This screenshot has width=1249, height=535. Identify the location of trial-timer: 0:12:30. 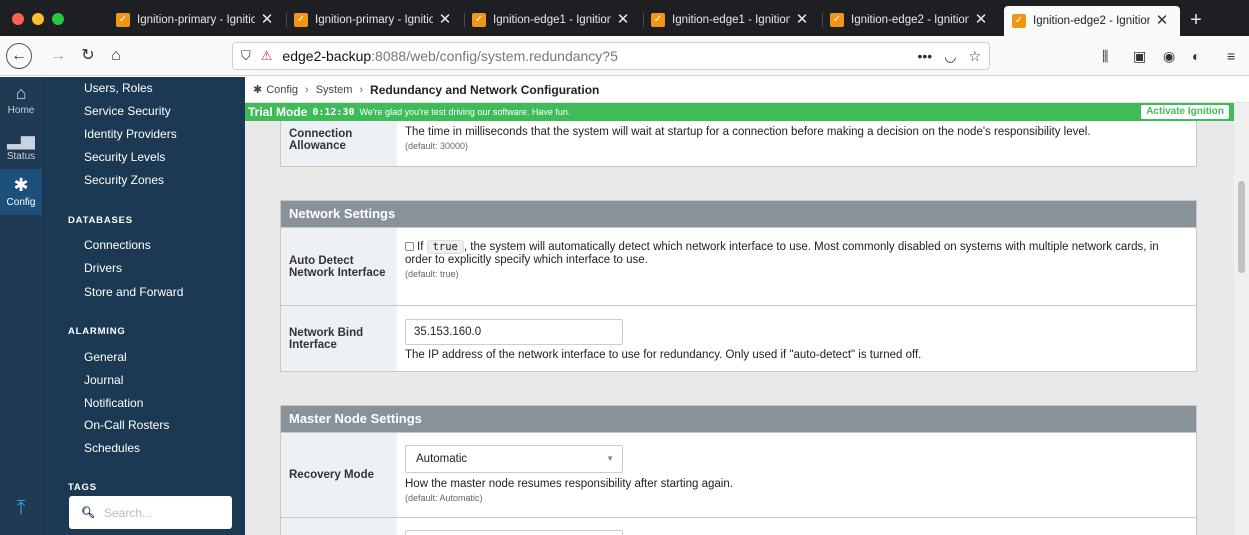
(333, 112).